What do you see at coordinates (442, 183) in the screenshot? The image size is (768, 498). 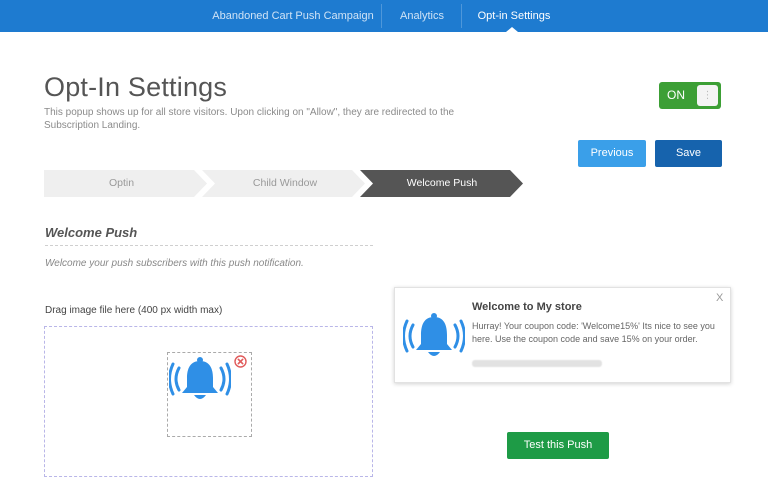 I see `step-welcome-push: Welcome Push` at bounding box center [442, 183].